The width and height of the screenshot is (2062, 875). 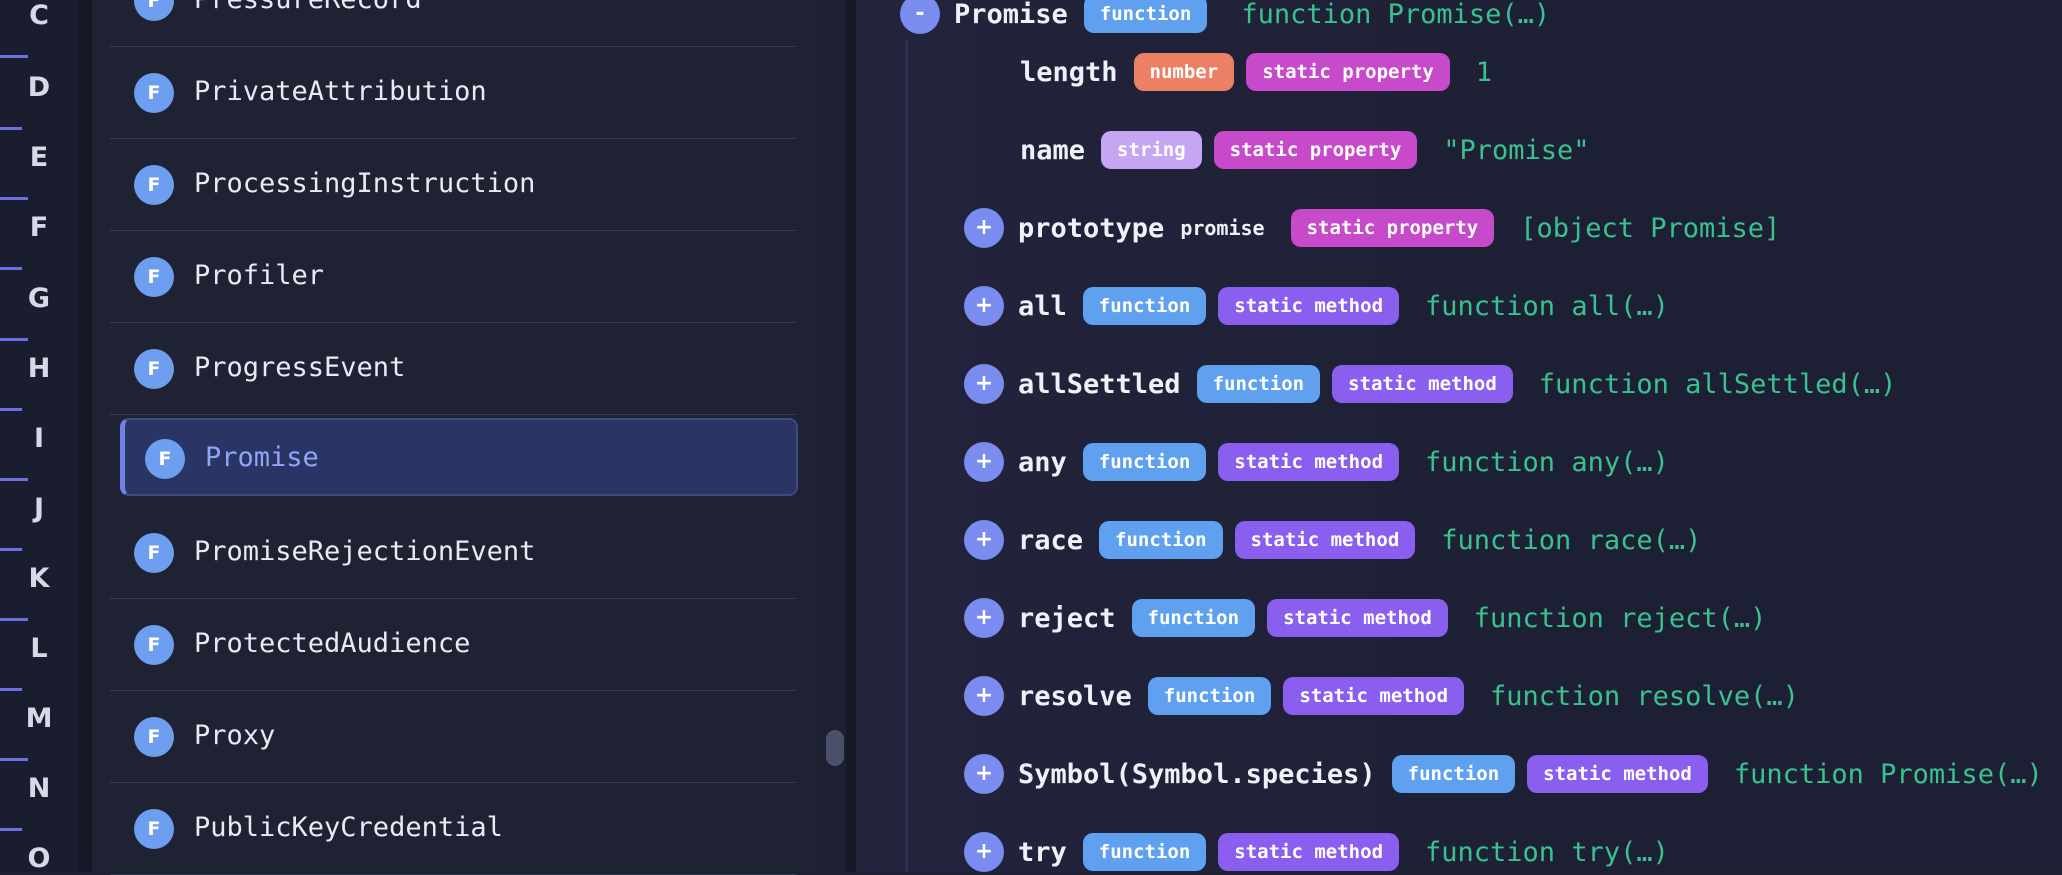 I want to click on property-name: reject, so click(x=1067, y=618).